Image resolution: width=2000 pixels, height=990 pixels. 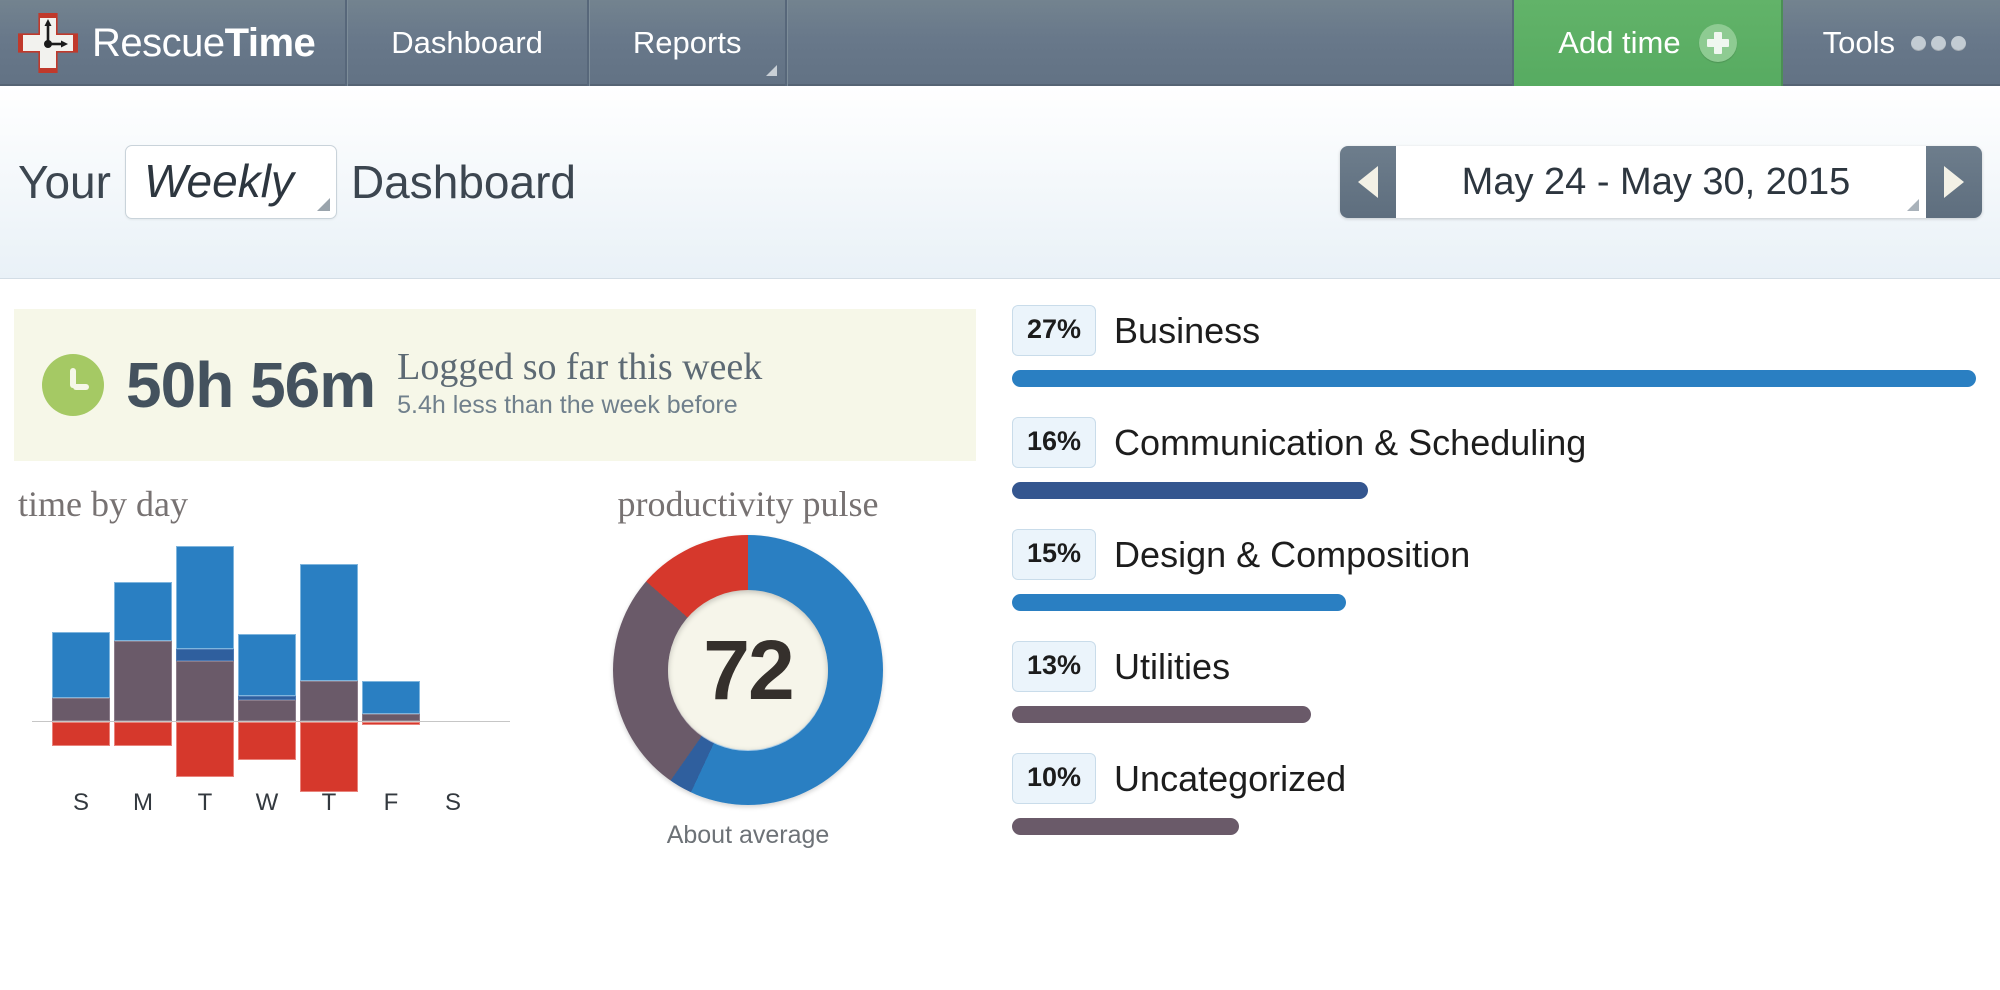 What do you see at coordinates (391, 802) in the screenshot?
I see `bar-label-friday: F` at bounding box center [391, 802].